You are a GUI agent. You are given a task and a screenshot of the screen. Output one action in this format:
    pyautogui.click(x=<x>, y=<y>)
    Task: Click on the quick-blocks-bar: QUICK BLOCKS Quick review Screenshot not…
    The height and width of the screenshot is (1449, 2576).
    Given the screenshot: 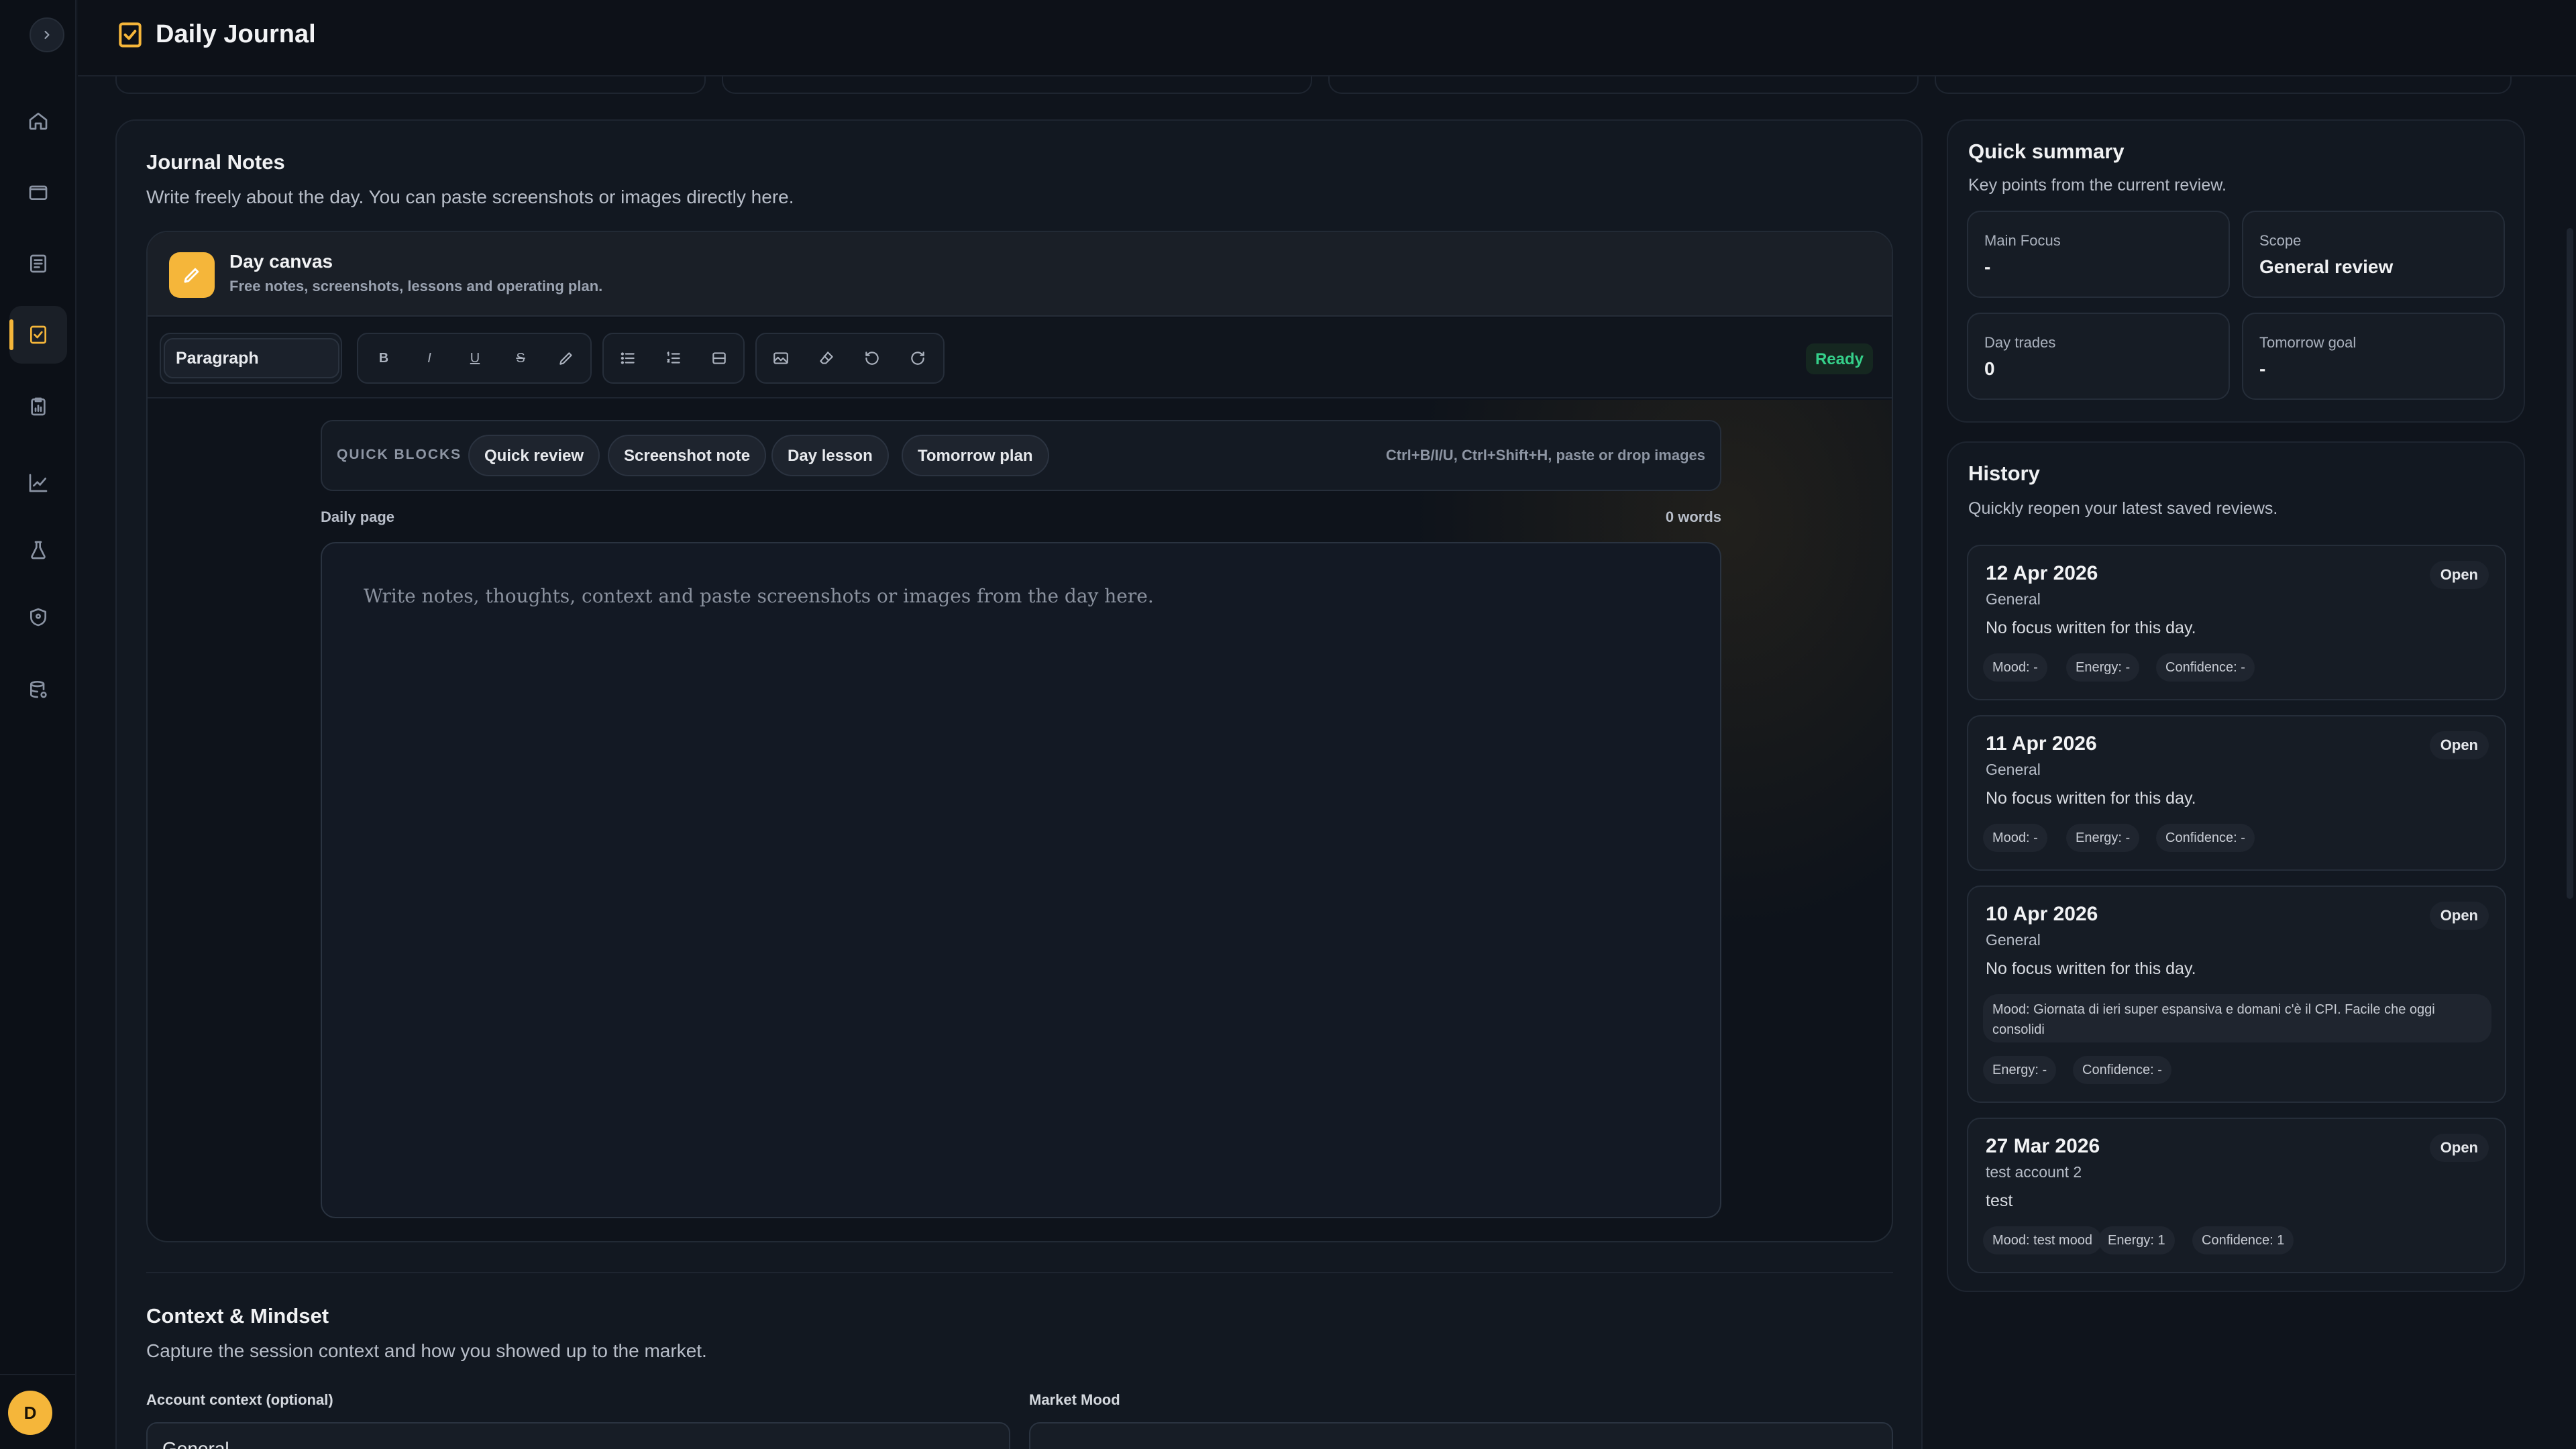 What is the action you would take?
    pyautogui.click(x=1021, y=455)
    